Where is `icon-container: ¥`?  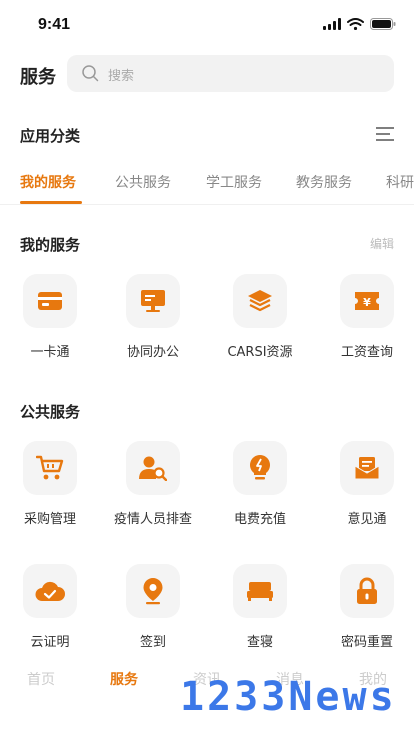
icon-container: ¥ is located at coordinates (367, 301).